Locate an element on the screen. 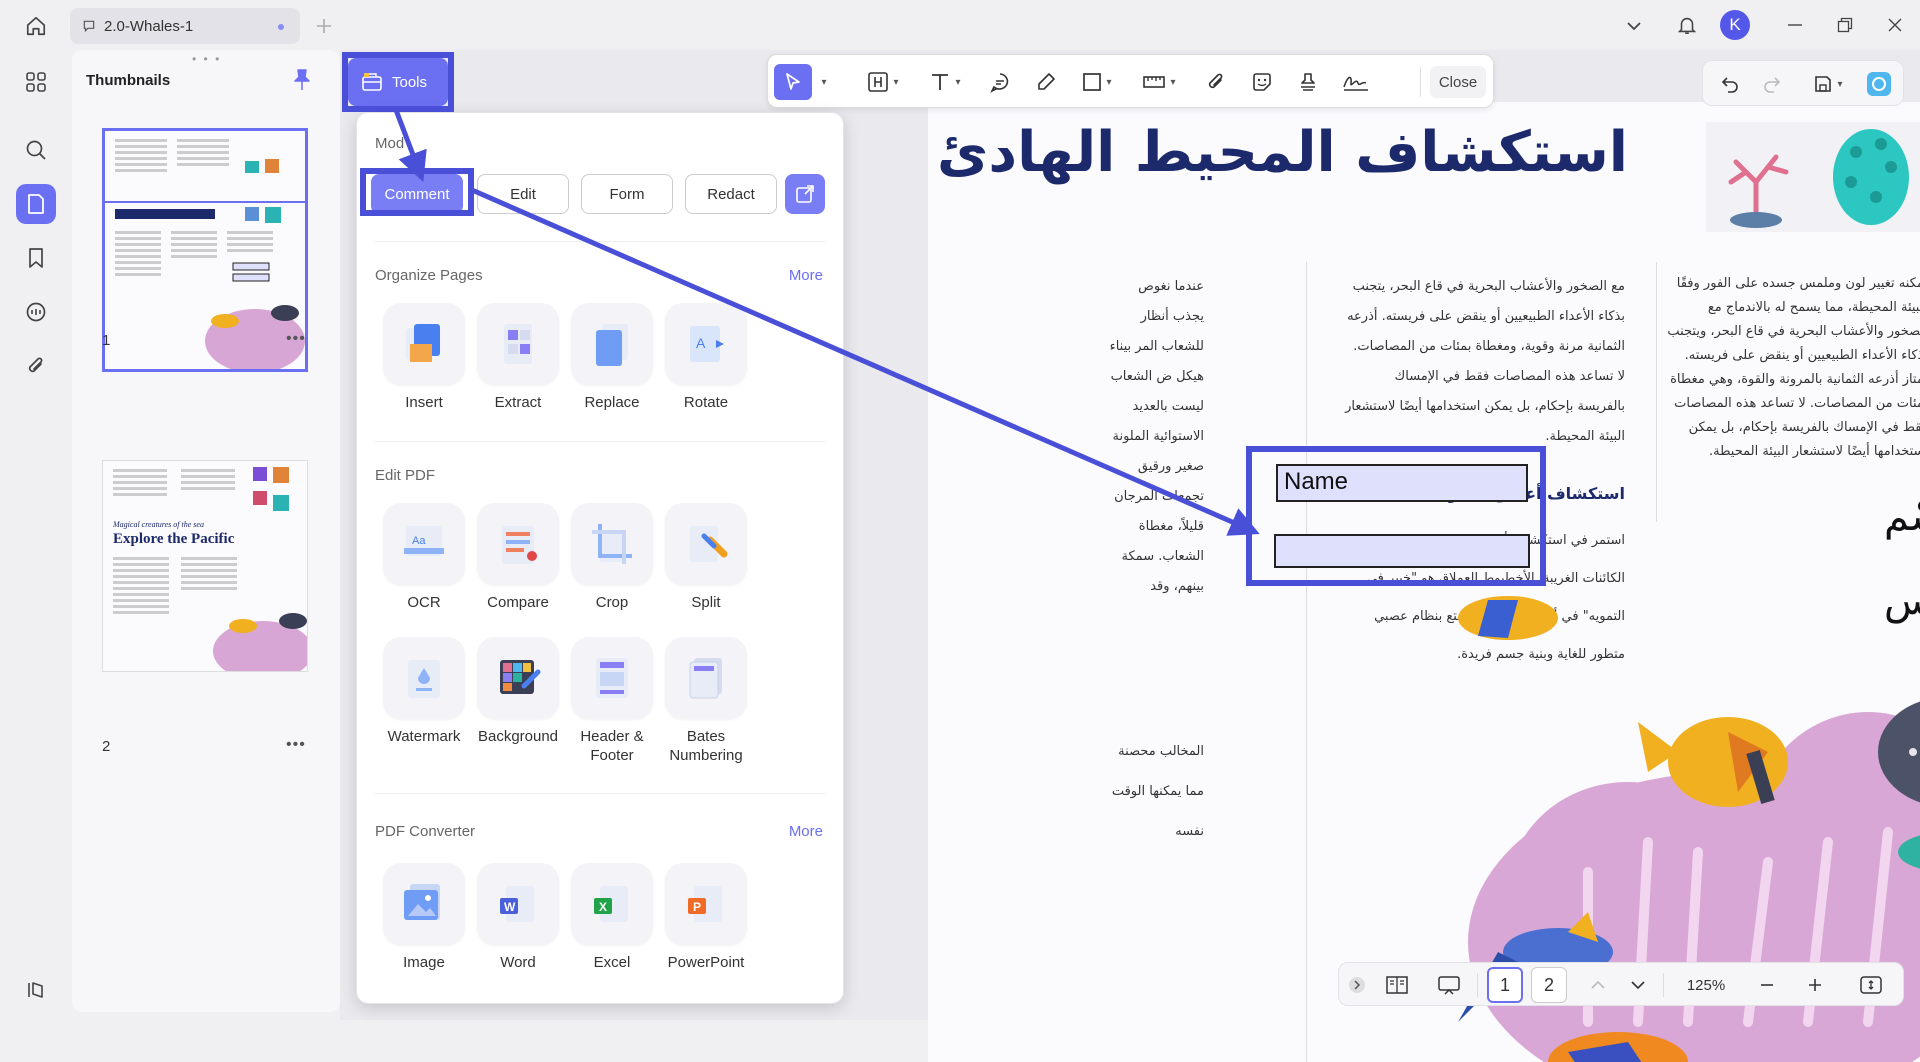 The height and width of the screenshot is (1062, 1920). mode-form-button: Form is located at coordinates (627, 194).